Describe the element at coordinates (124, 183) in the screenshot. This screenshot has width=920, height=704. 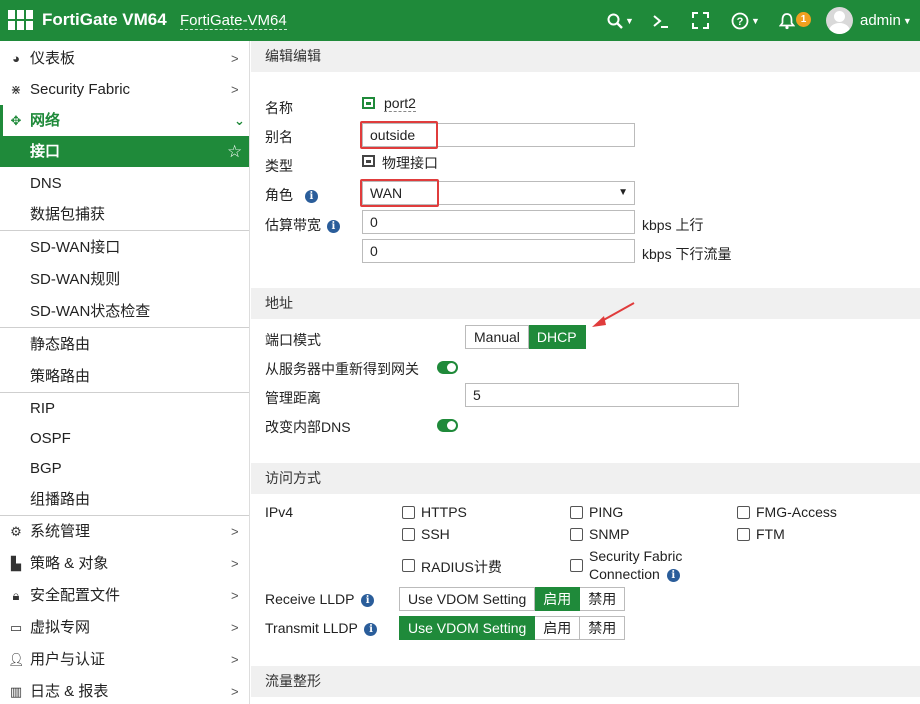
I see `sidebar-item-dns: DNS` at that location.